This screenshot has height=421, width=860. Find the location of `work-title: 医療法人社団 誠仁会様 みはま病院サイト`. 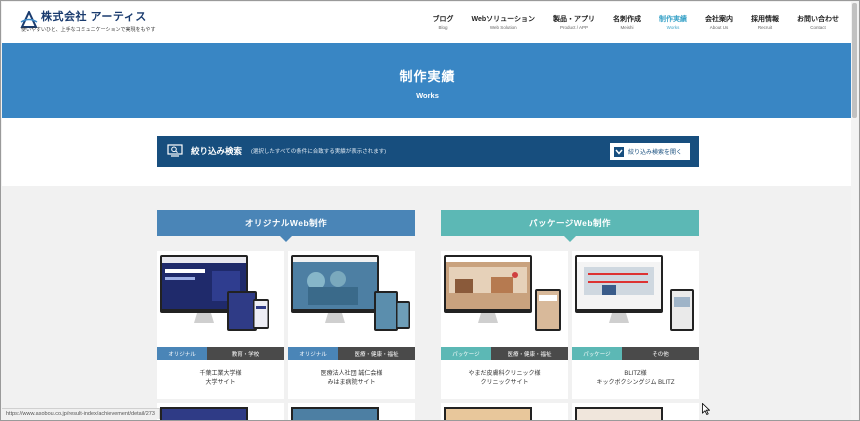

work-title: 医療法人社団 誠仁会様 みはま病院サイト is located at coordinates (351, 379).